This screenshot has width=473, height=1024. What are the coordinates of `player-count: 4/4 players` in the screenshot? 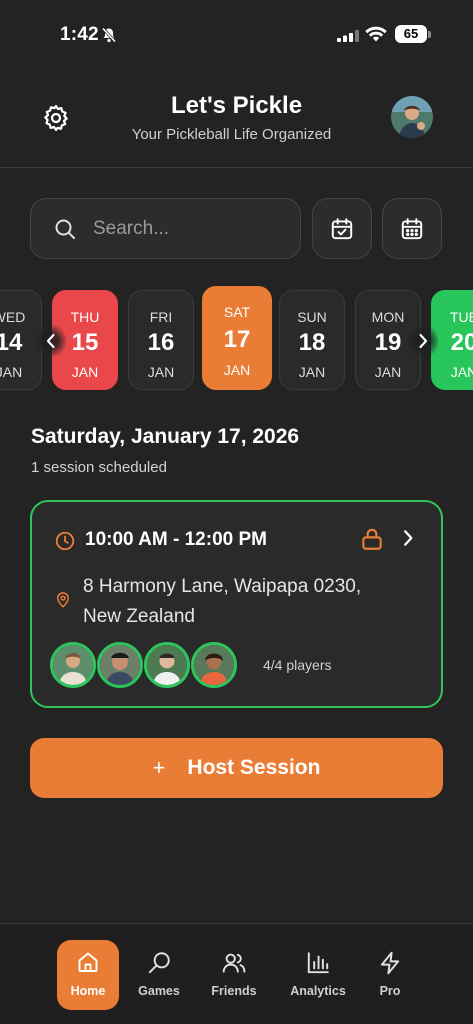 It's located at (297, 665).